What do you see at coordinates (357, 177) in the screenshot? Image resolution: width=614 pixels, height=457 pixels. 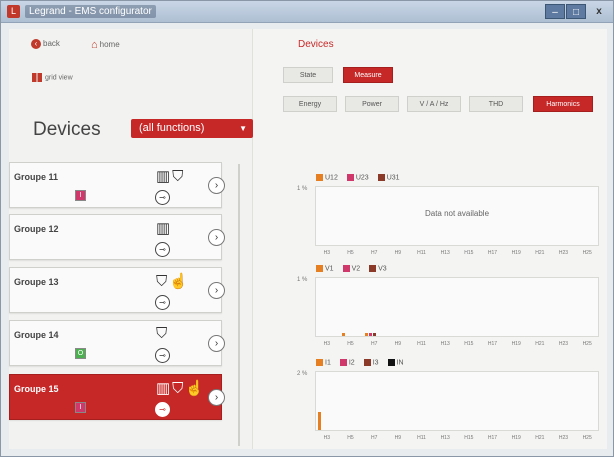 I see `legend-item: U23` at bounding box center [357, 177].